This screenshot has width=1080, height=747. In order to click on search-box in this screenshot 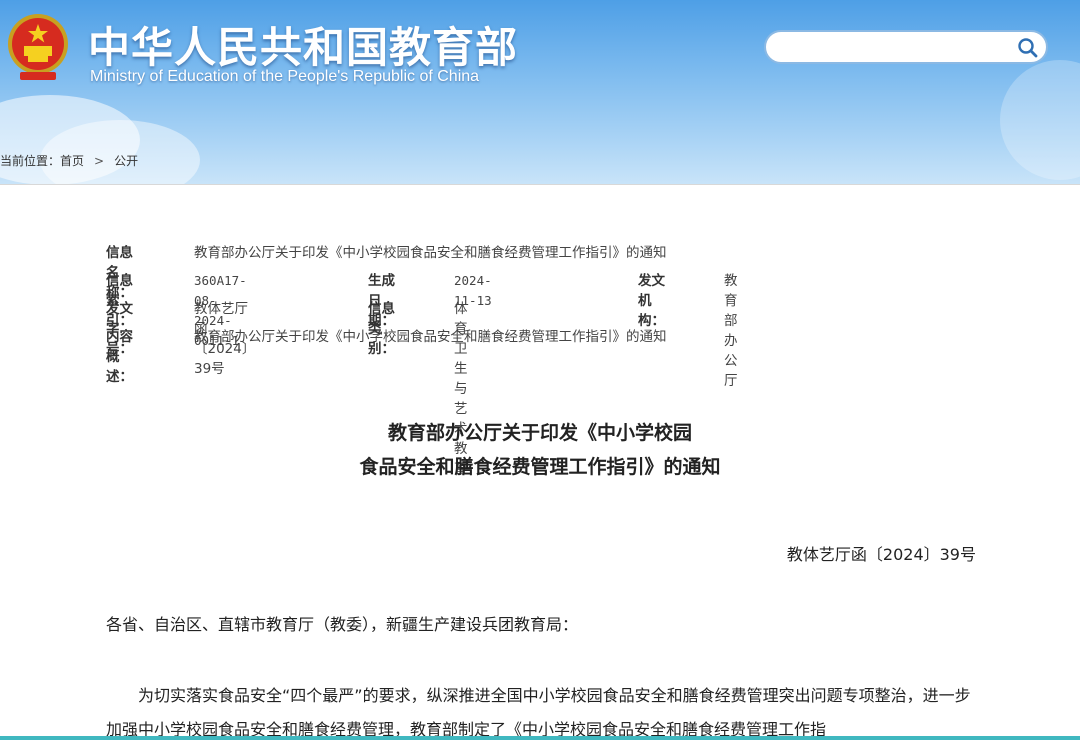, I will do `click(906, 47)`.